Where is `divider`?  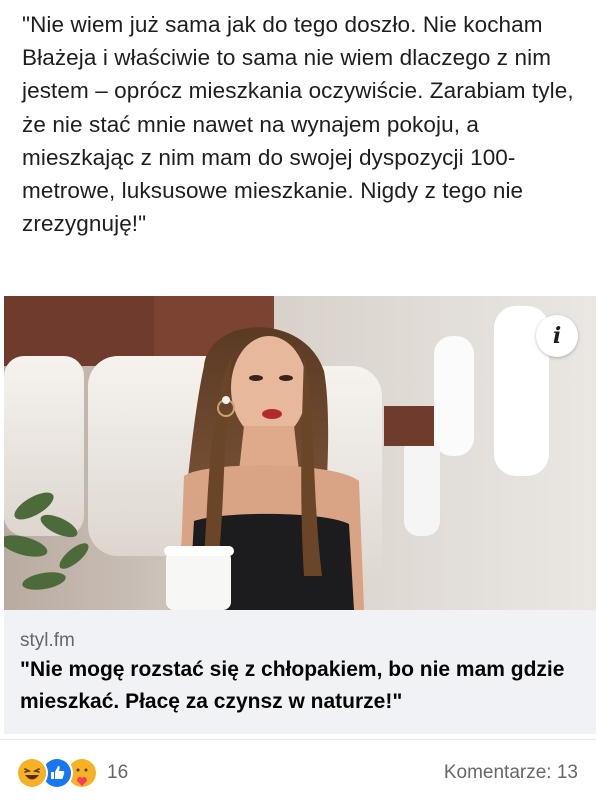
divider is located at coordinates (298, 739).